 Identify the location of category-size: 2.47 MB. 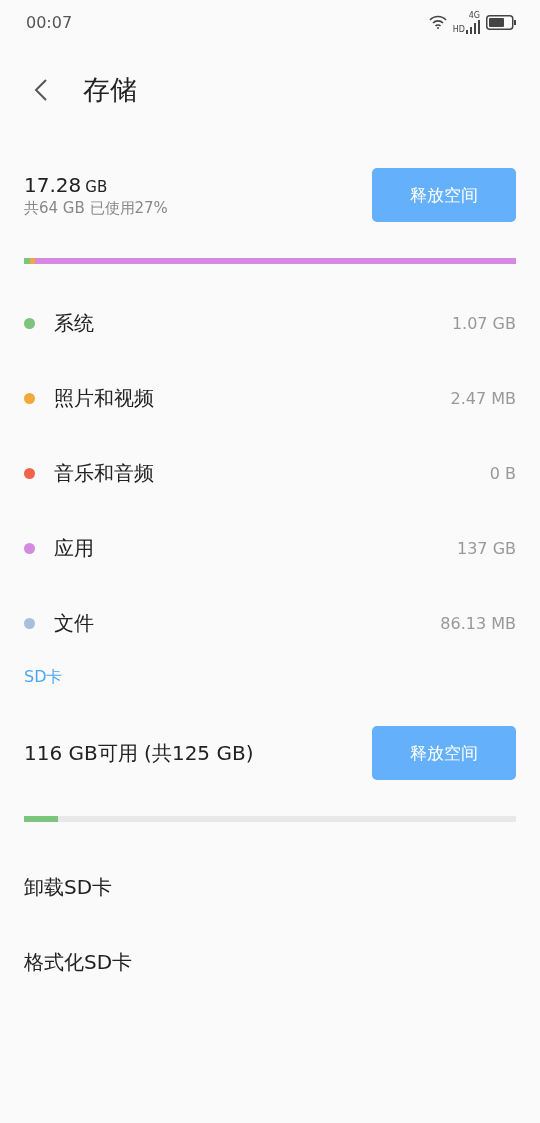
(483, 398).